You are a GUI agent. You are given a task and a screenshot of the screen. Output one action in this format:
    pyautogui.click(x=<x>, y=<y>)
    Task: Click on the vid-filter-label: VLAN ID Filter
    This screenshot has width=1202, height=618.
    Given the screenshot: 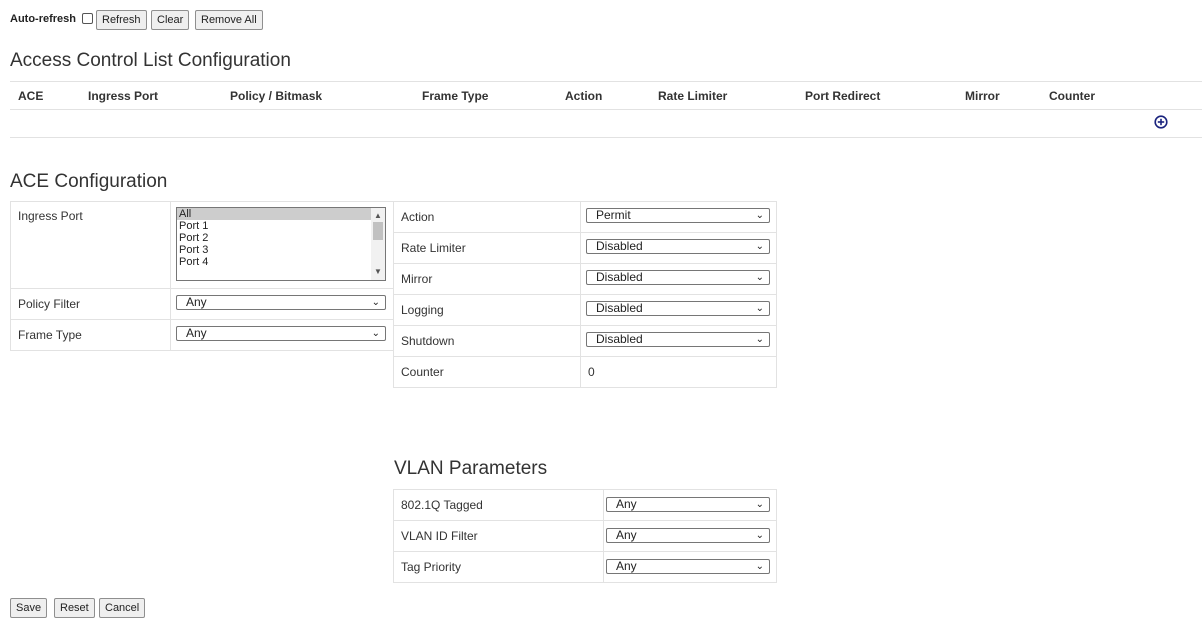 What is the action you would take?
    pyautogui.click(x=498, y=536)
    